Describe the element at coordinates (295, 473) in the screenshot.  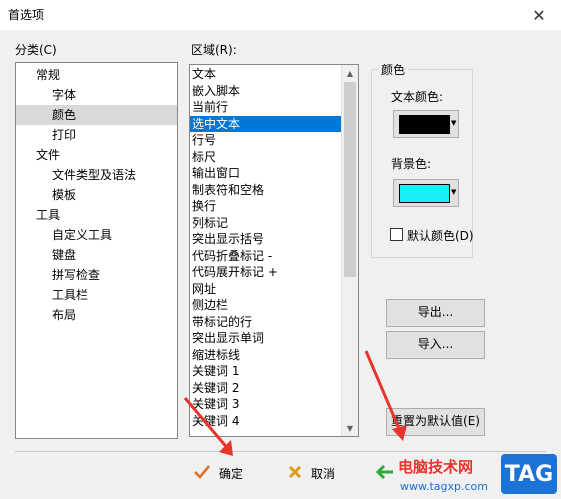
I see `cancel-icon` at that location.